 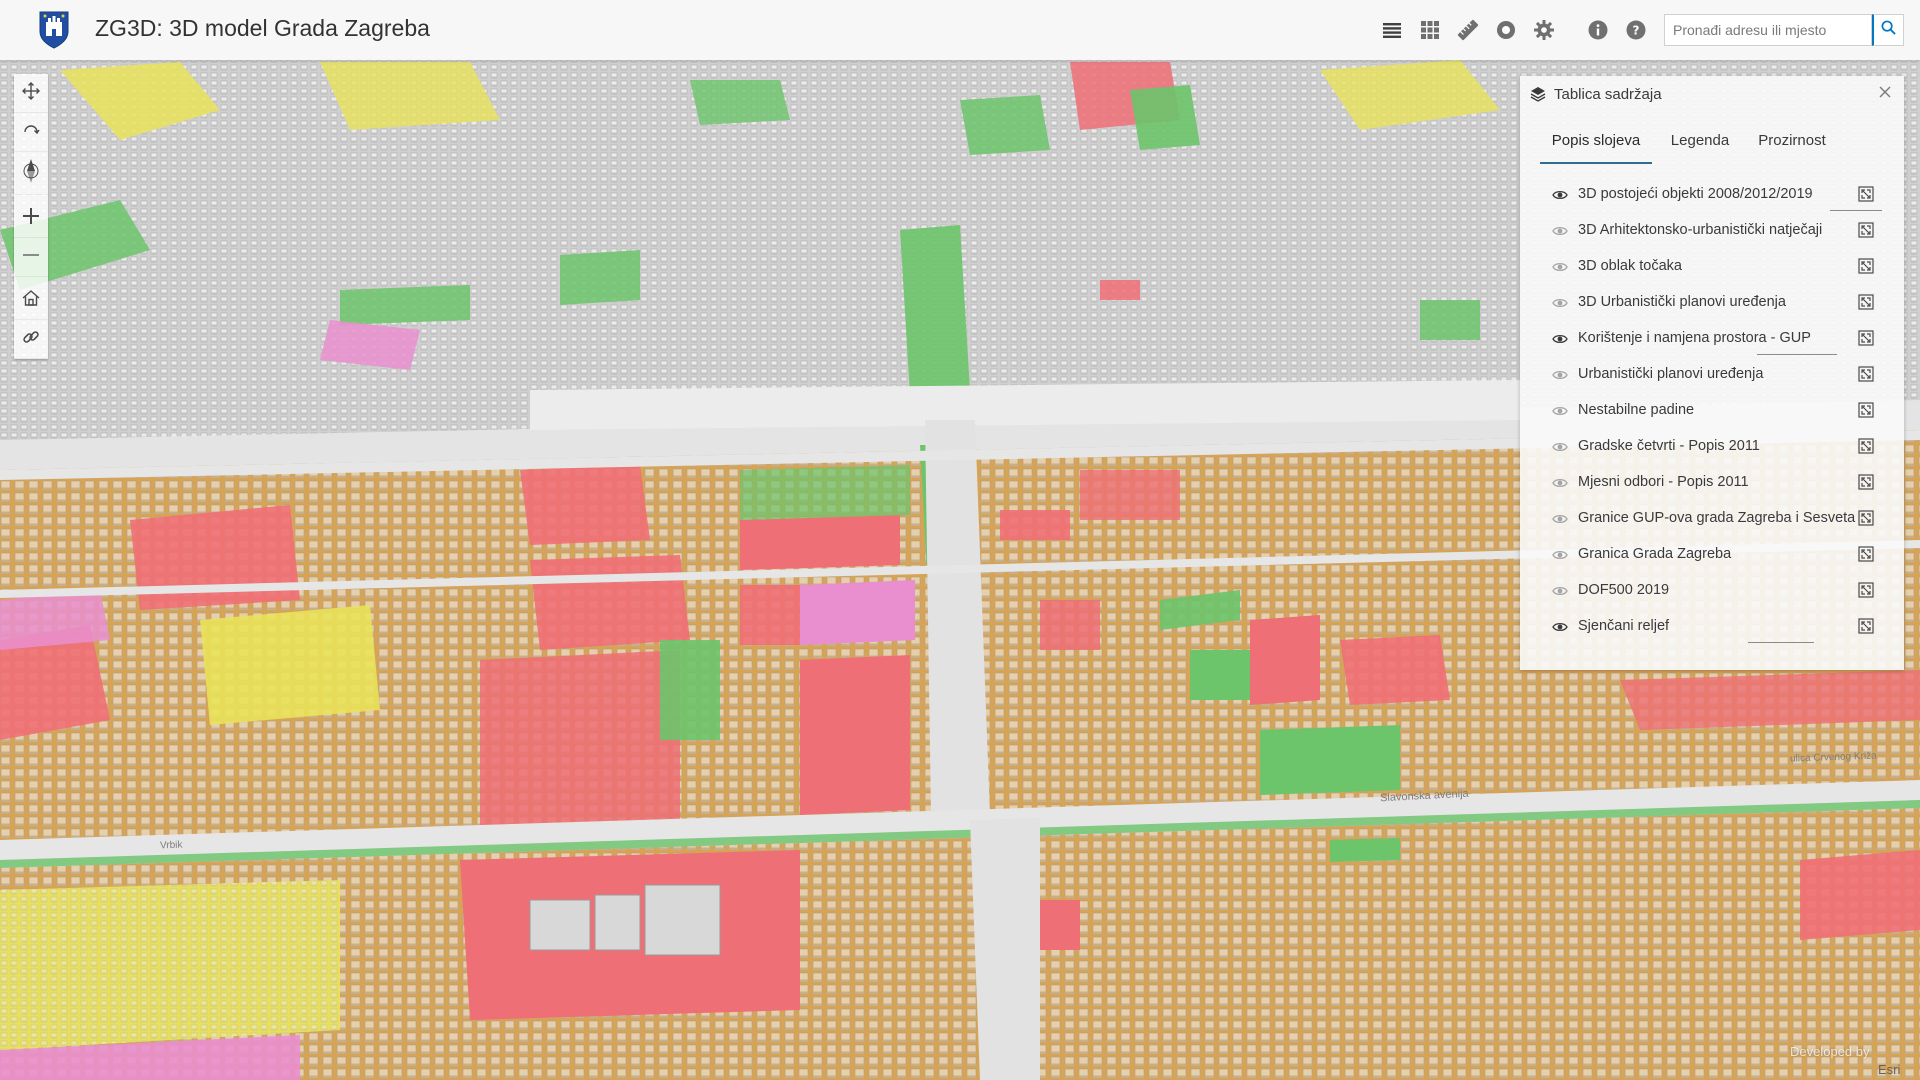 I want to click on toc-header: Tablica sadržaja, so click(x=1712, y=94).